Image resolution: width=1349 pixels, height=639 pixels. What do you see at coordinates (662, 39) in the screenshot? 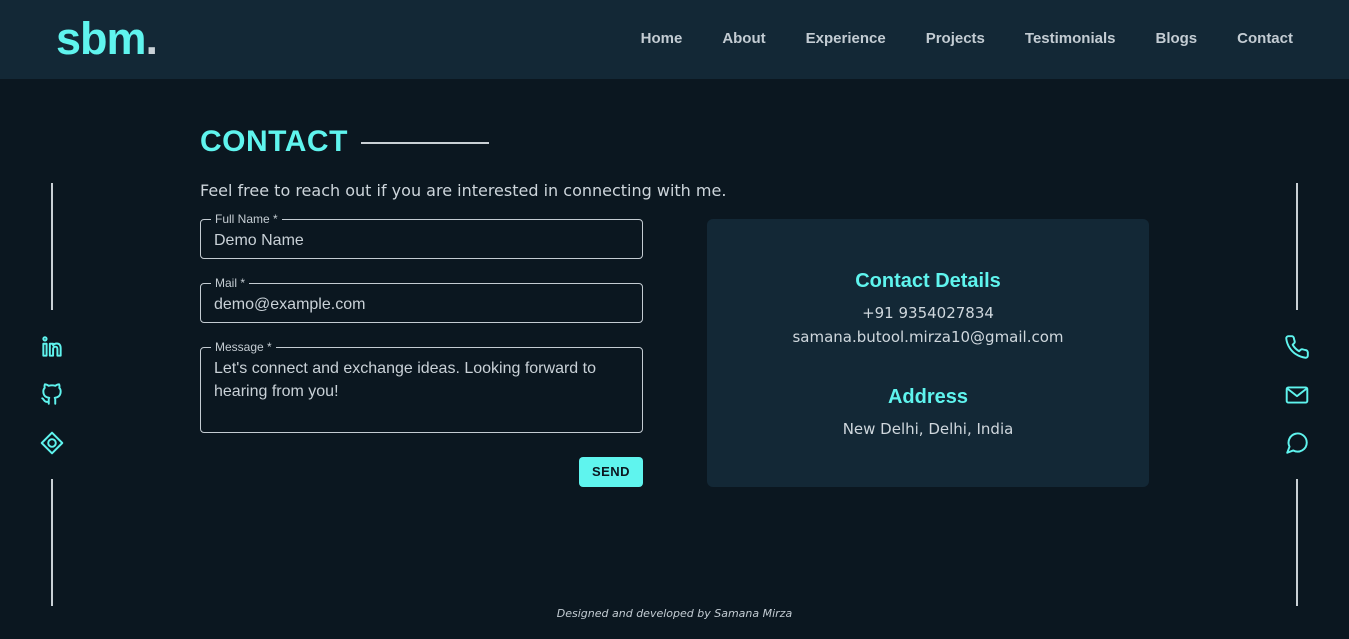
I see `nav-home: Home` at bounding box center [662, 39].